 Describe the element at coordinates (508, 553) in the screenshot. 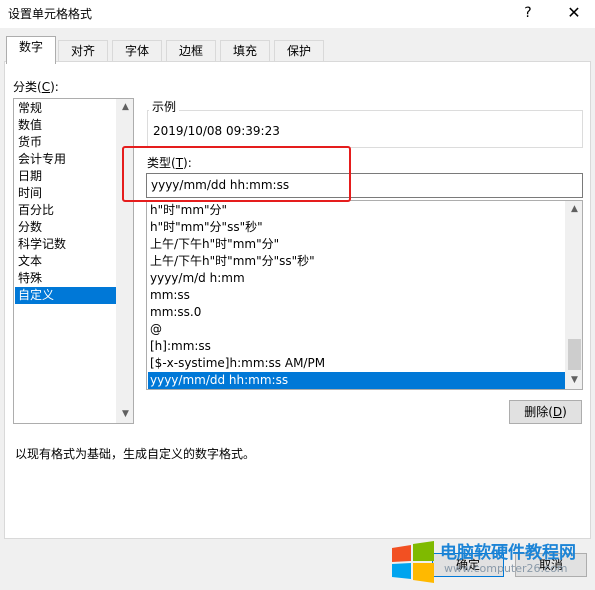

I see `watermark-site-name: 电脑软硬件教程网` at that location.